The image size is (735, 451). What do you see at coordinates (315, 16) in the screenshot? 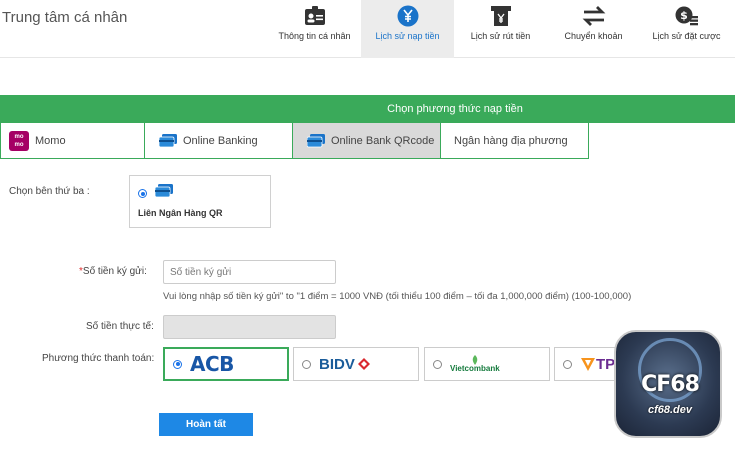
I see `id-card-icon` at bounding box center [315, 16].